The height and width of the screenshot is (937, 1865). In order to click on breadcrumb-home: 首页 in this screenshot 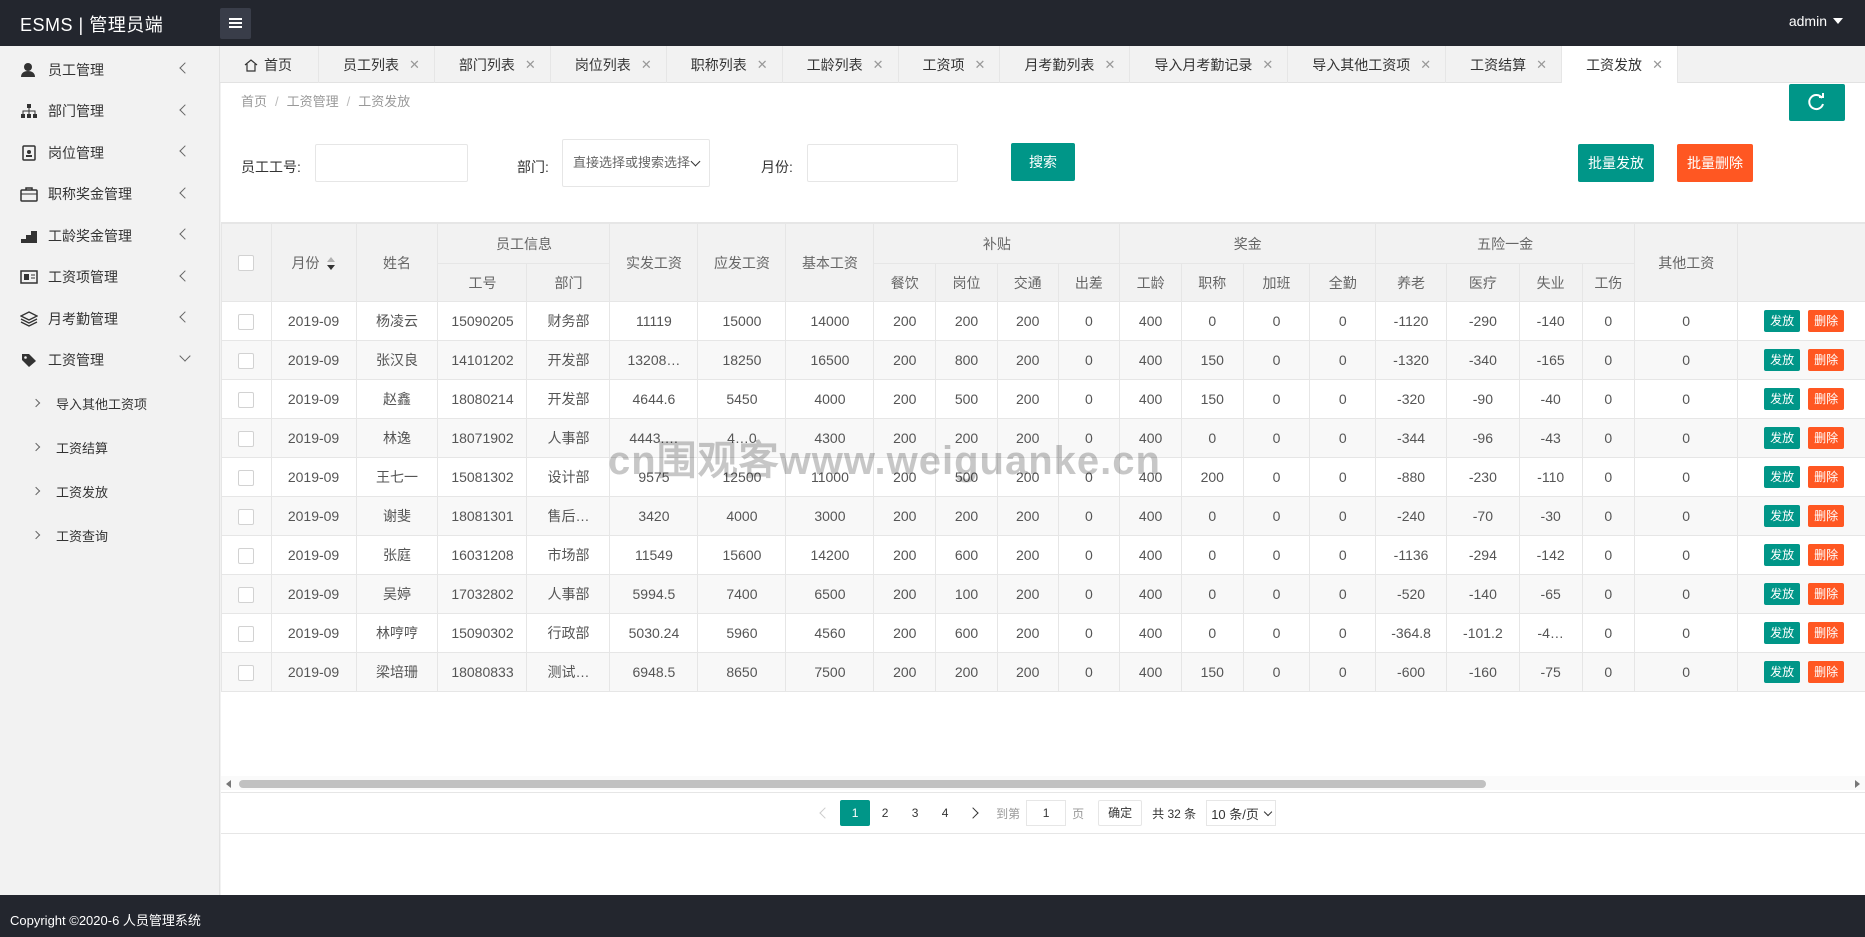, I will do `click(254, 101)`.